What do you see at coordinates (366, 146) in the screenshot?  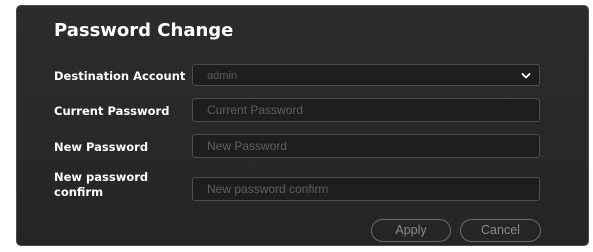 I see `new-password-field` at bounding box center [366, 146].